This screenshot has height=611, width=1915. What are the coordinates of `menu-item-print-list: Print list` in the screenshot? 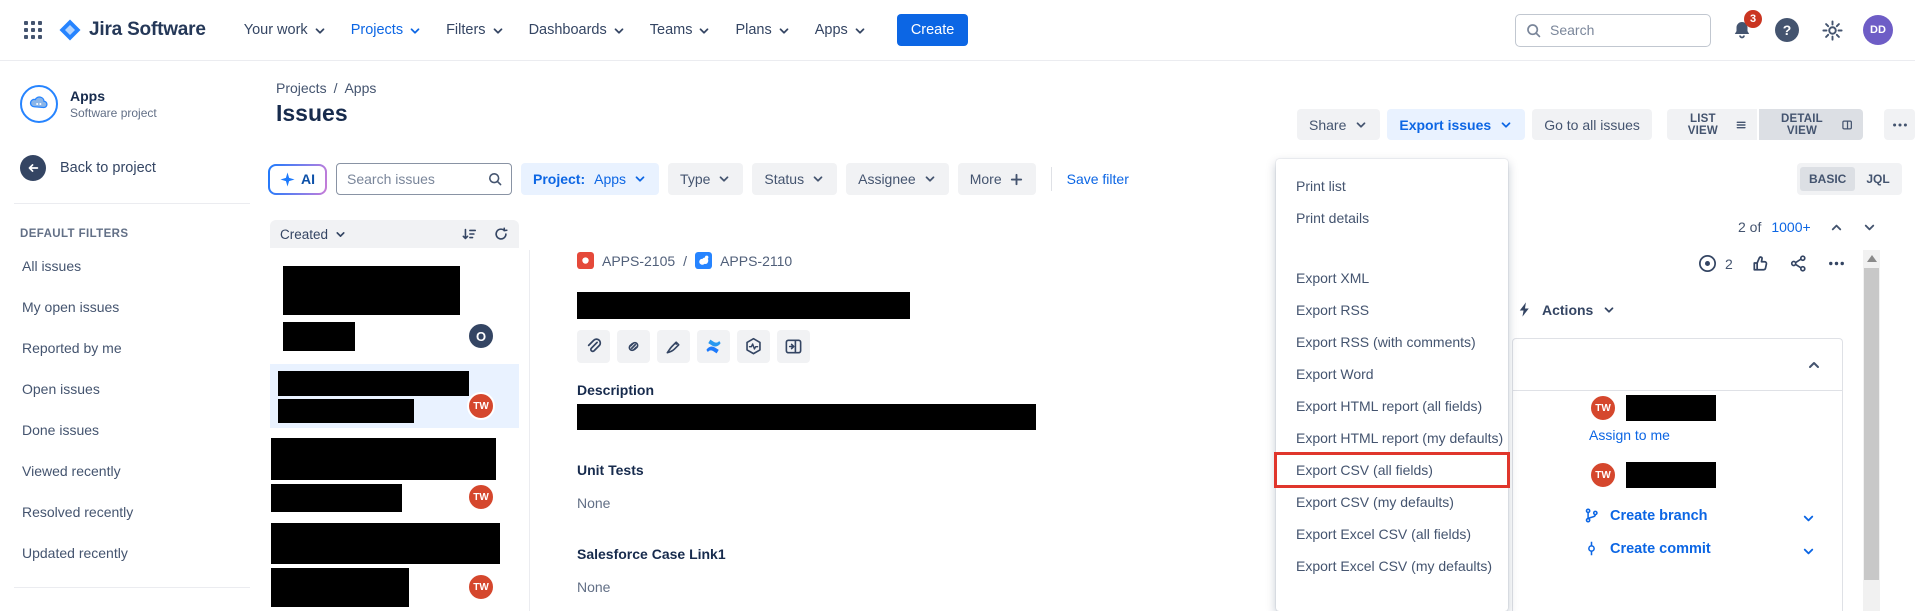 It's located at (1392, 186).